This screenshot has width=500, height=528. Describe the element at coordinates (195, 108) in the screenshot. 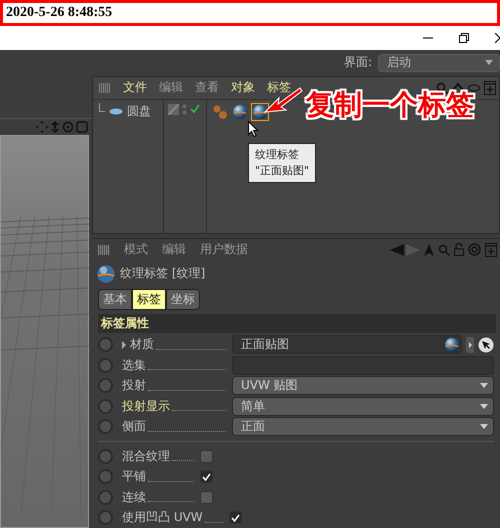

I see `checkmark-icon` at that location.